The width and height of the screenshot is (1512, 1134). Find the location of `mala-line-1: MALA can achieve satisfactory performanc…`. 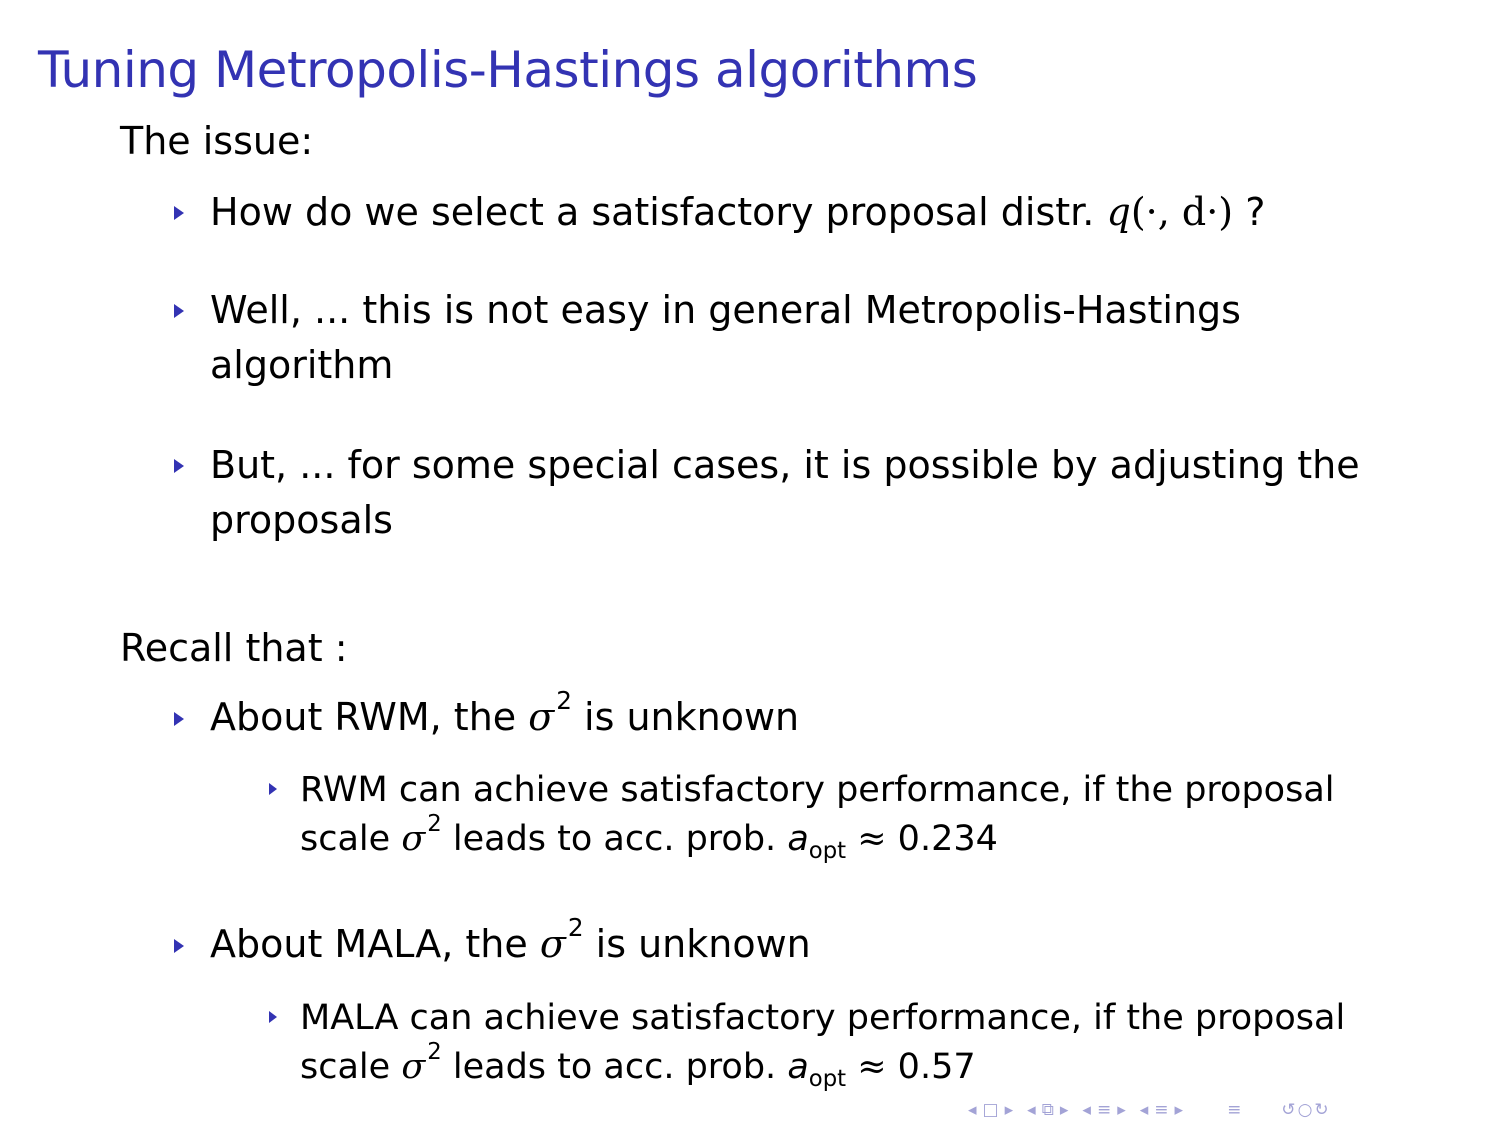

mala-line-1: MALA can achieve satisfactory performanc… is located at coordinates (823, 1018).